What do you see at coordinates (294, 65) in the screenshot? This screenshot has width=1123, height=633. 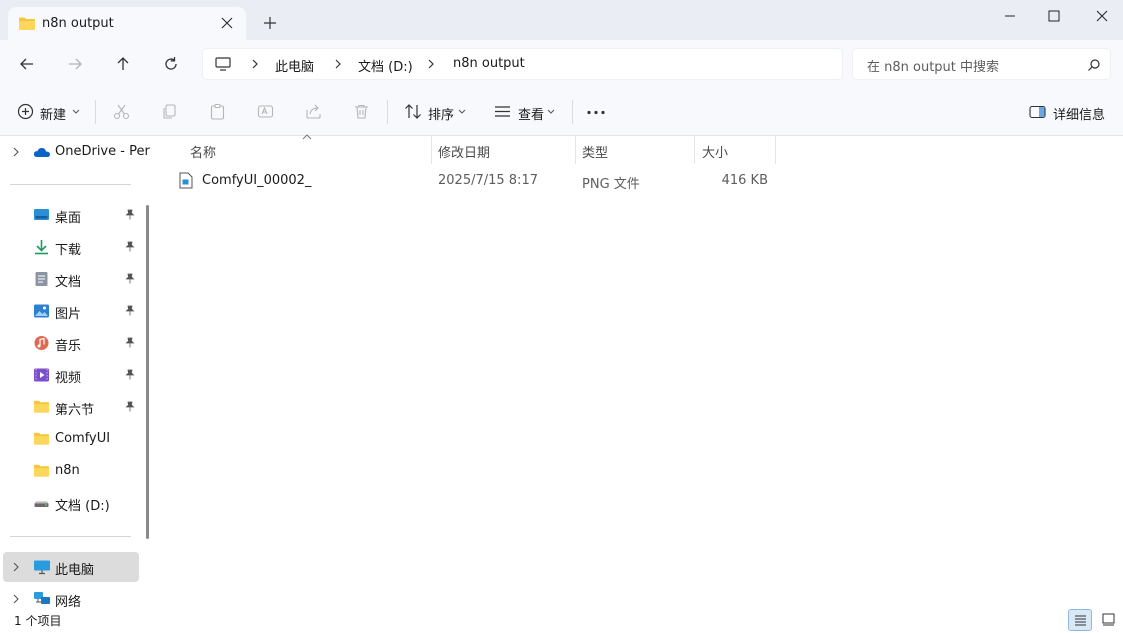 I see `breadcrumb-this-pc: 此电脑` at bounding box center [294, 65].